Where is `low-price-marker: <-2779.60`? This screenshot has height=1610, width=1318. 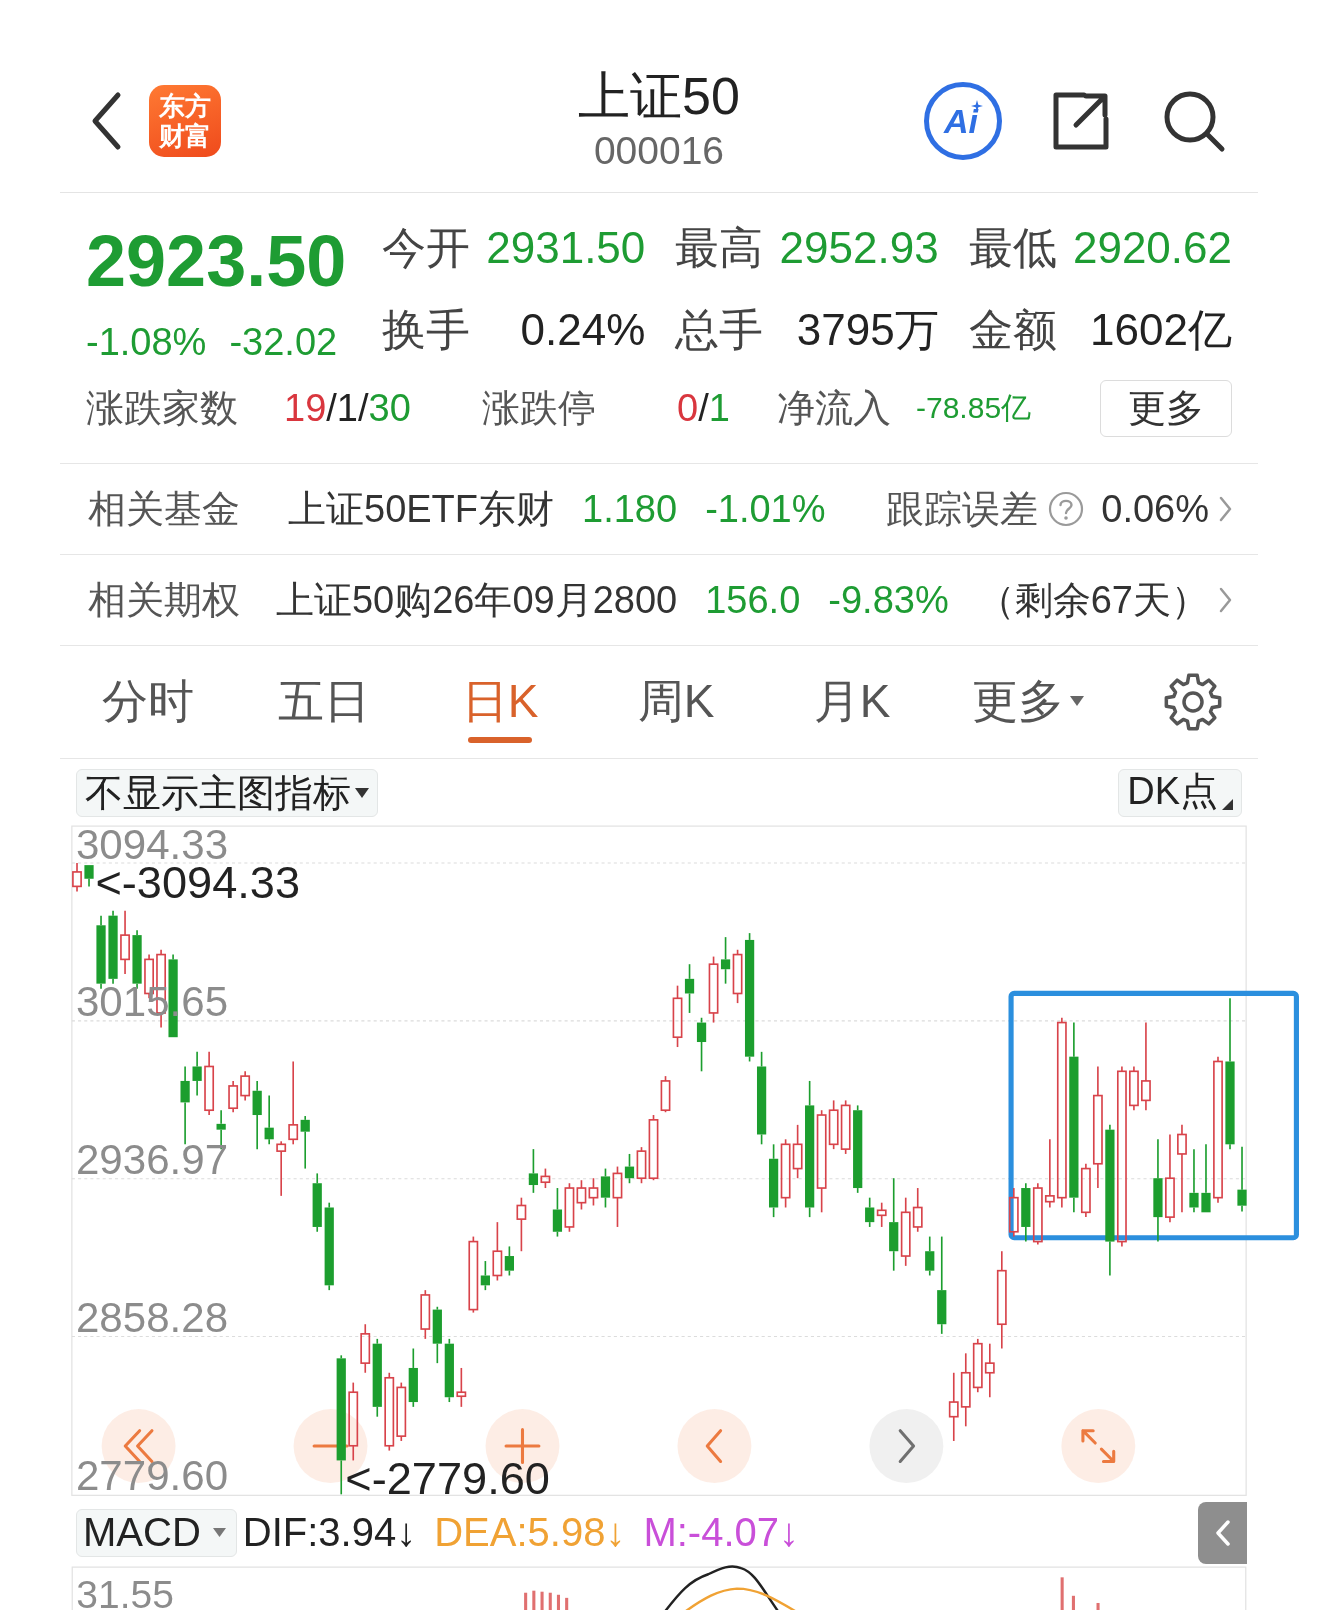 low-price-marker: <-2779.60 is located at coordinates (447, 1479).